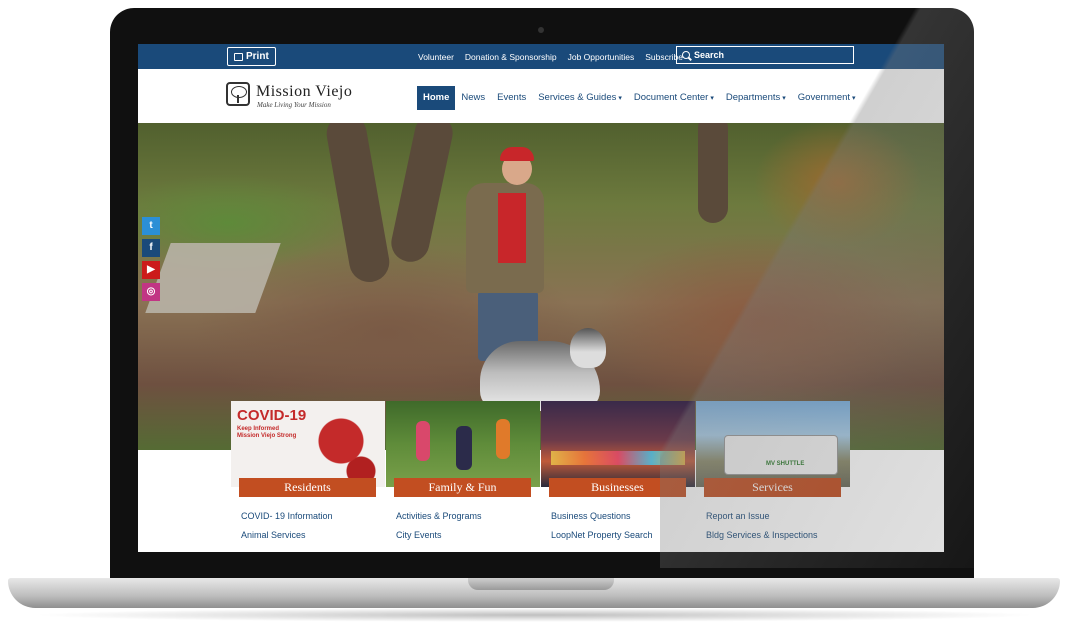  I want to click on man-shirt, so click(512, 228).